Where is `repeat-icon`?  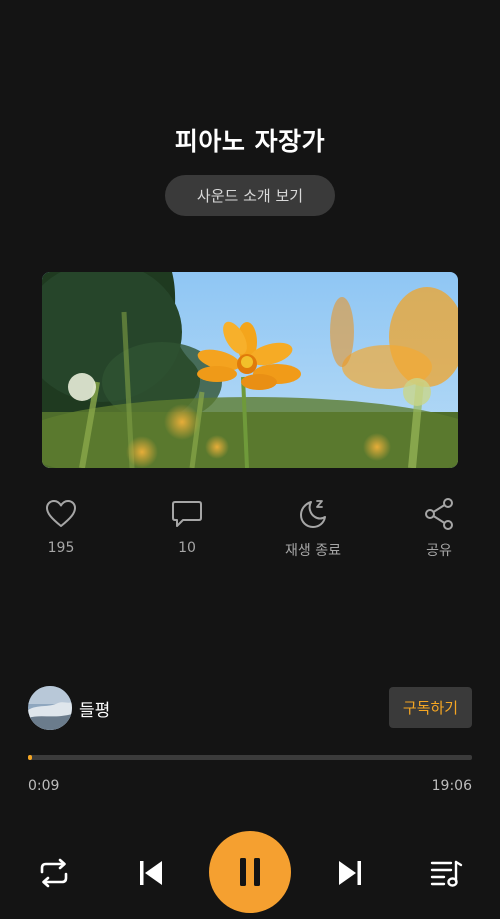 repeat-icon is located at coordinates (54, 873).